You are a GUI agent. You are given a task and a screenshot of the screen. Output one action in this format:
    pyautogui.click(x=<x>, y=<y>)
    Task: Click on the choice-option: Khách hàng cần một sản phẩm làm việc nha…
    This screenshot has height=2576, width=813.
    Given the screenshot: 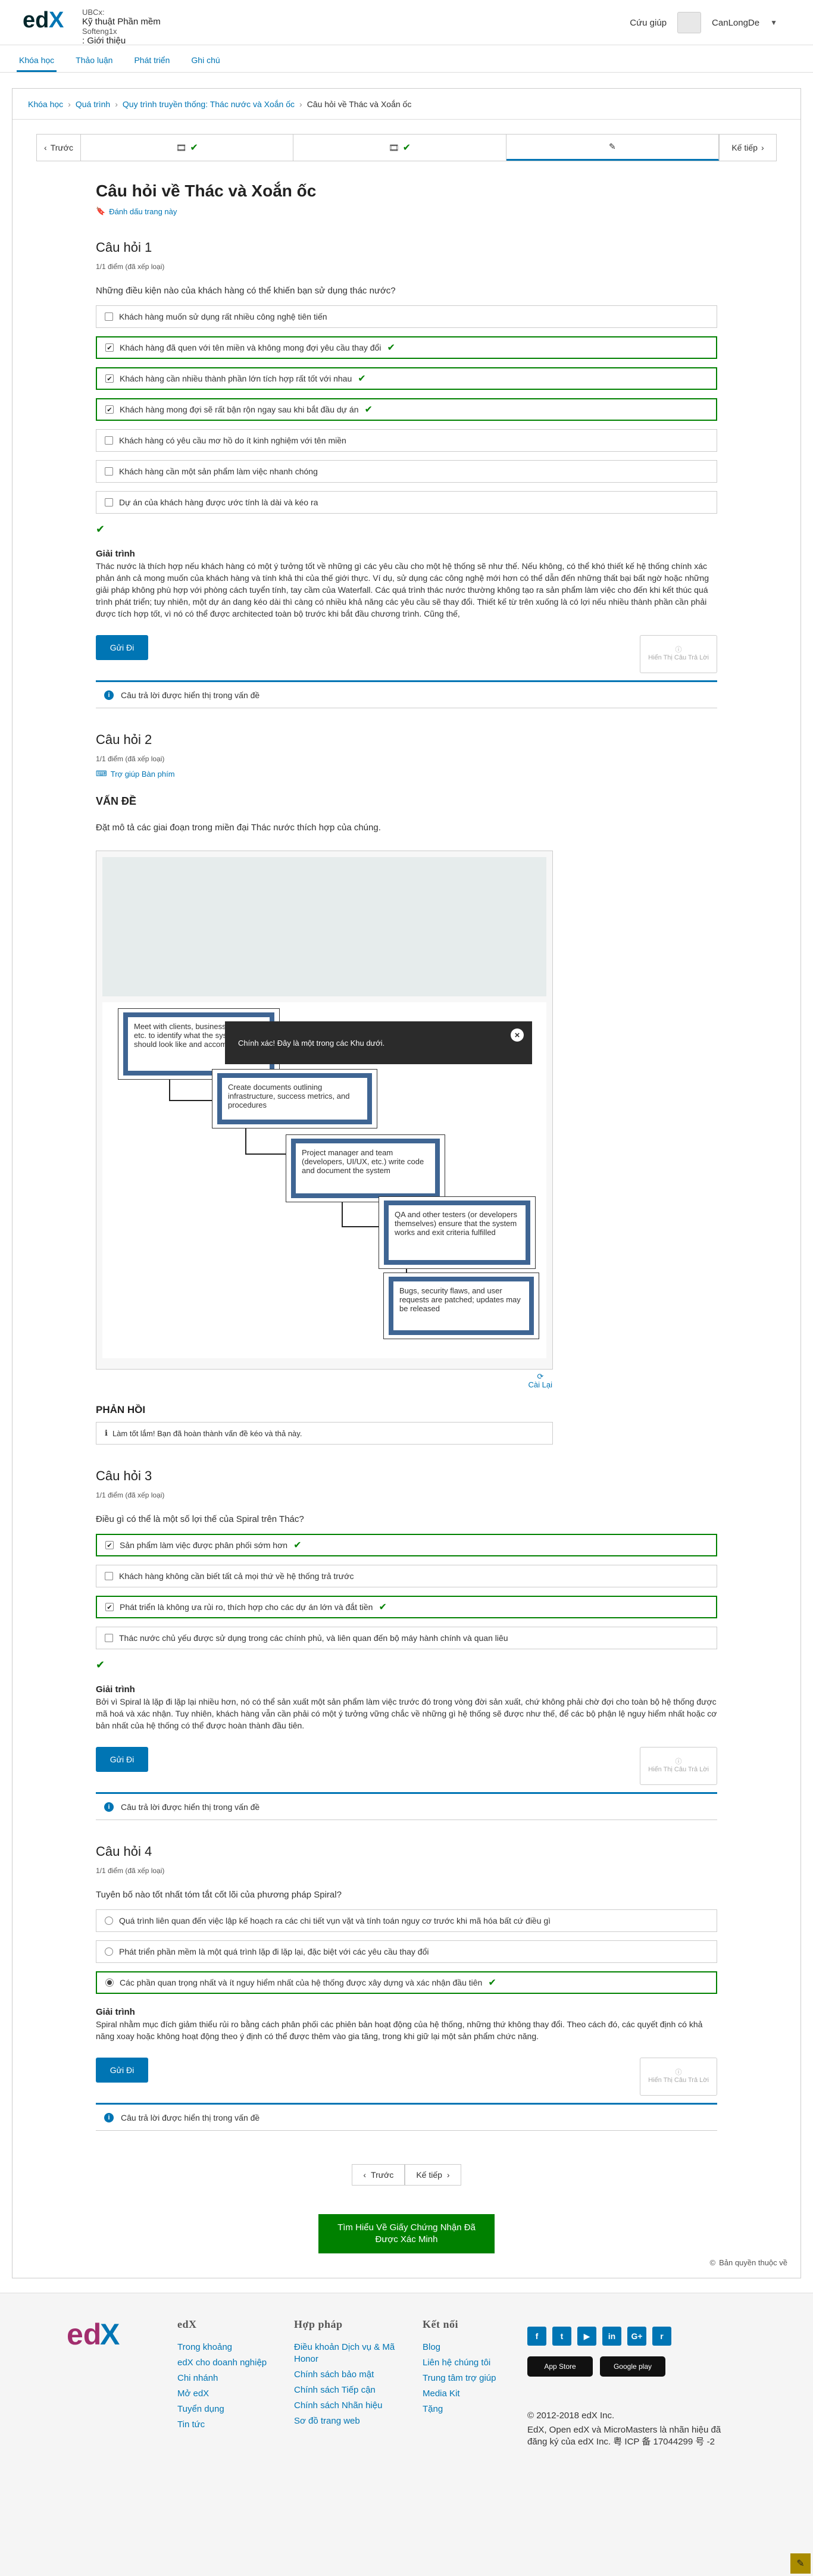 What is the action you would take?
    pyautogui.click(x=406, y=471)
    